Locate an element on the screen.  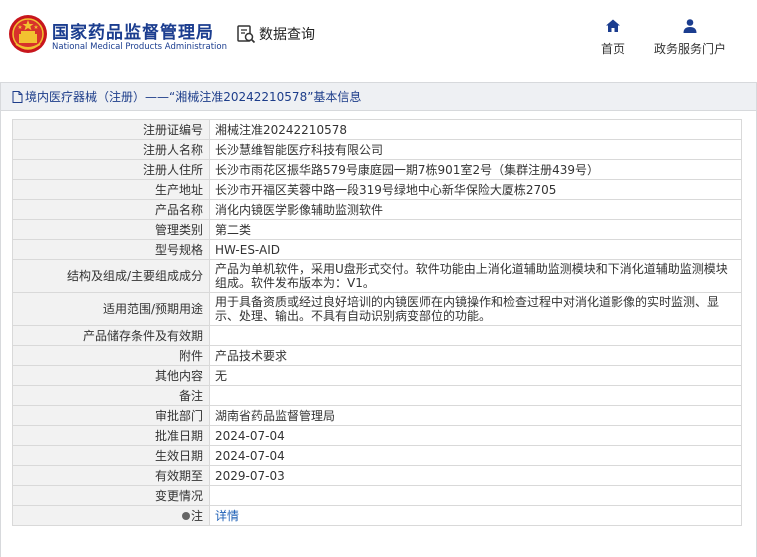
table-row: 批准日期 2024-07-04 is located at coordinates (377, 435).